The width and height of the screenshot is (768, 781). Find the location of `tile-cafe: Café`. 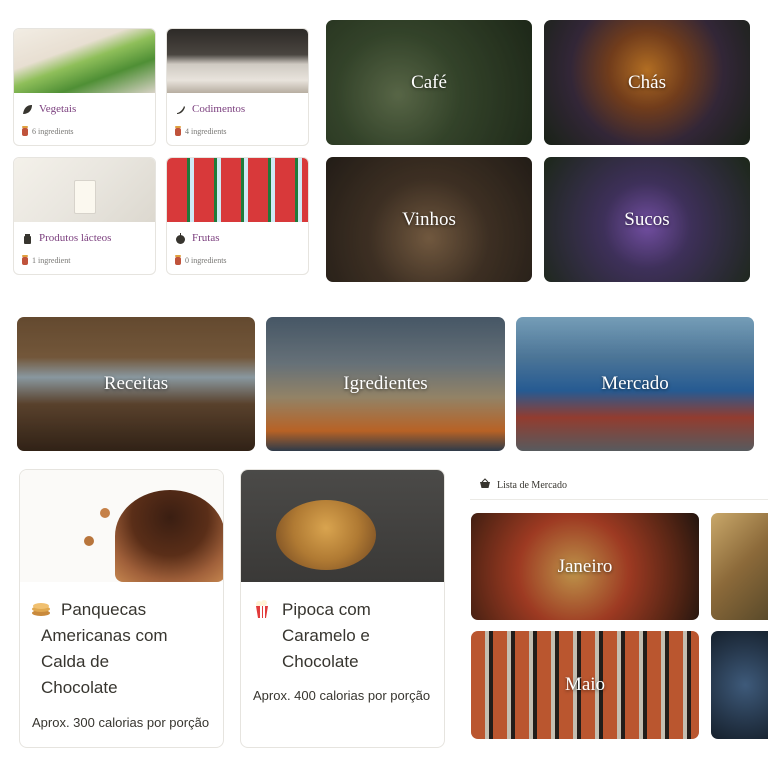

tile-cafe: Café is located at coordinates (429, 82).